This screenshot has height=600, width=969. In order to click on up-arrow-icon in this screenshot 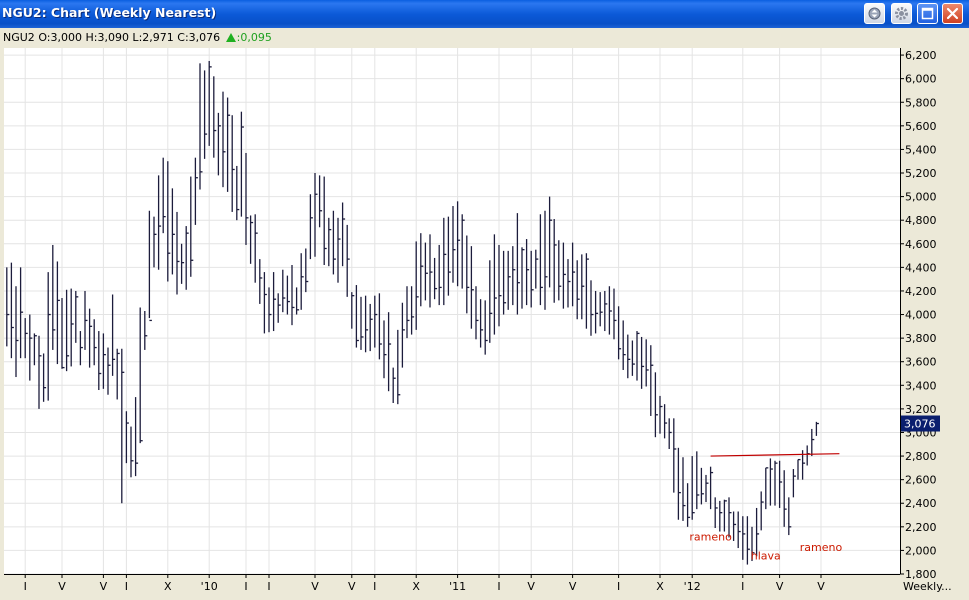, I will do `click(230, 37)`.